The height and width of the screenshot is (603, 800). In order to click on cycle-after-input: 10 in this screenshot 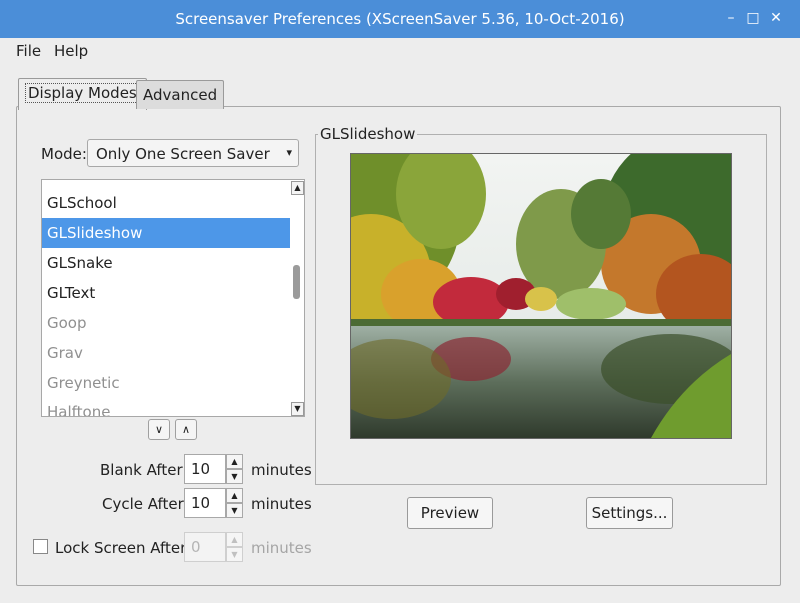, I will do `click(205, 503)`.